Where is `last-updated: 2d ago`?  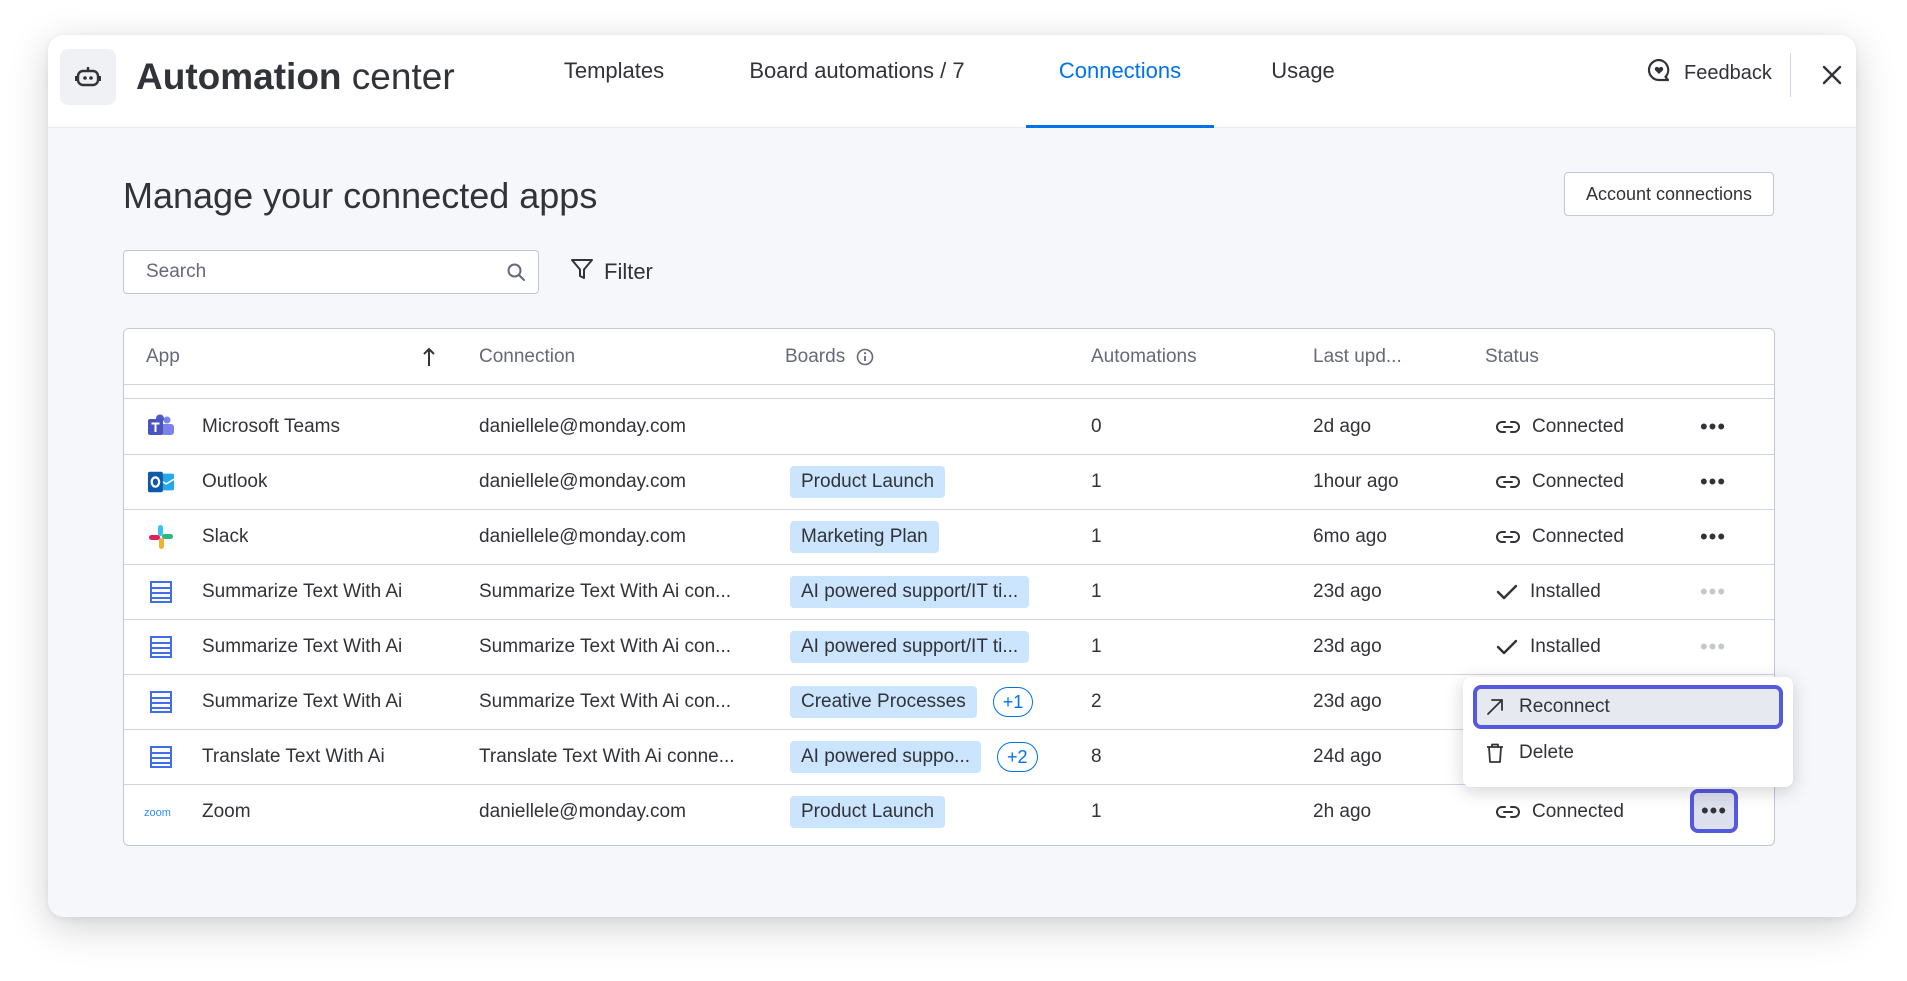
last-updated: 2d ago is located at coordinates (1342, 426).